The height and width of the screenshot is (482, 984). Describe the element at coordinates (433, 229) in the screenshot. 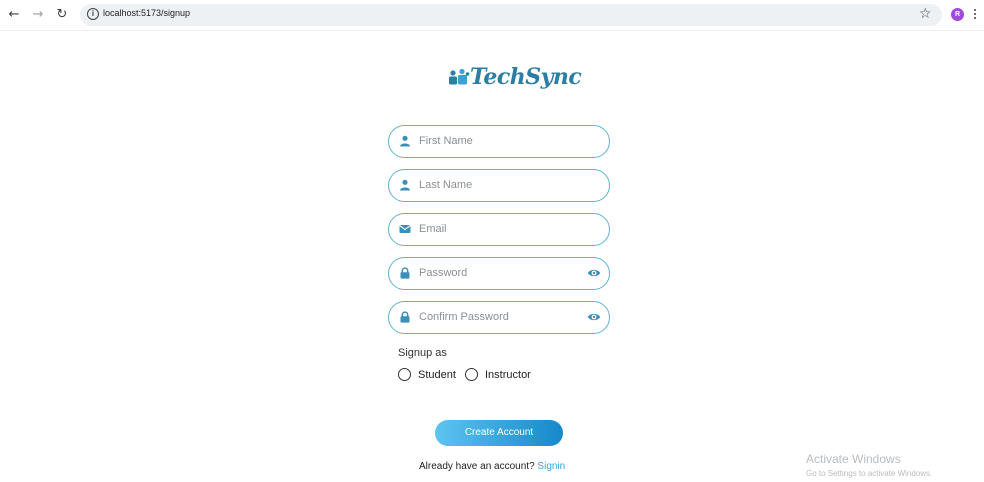

I see `email-placeholder: Email` at that location.